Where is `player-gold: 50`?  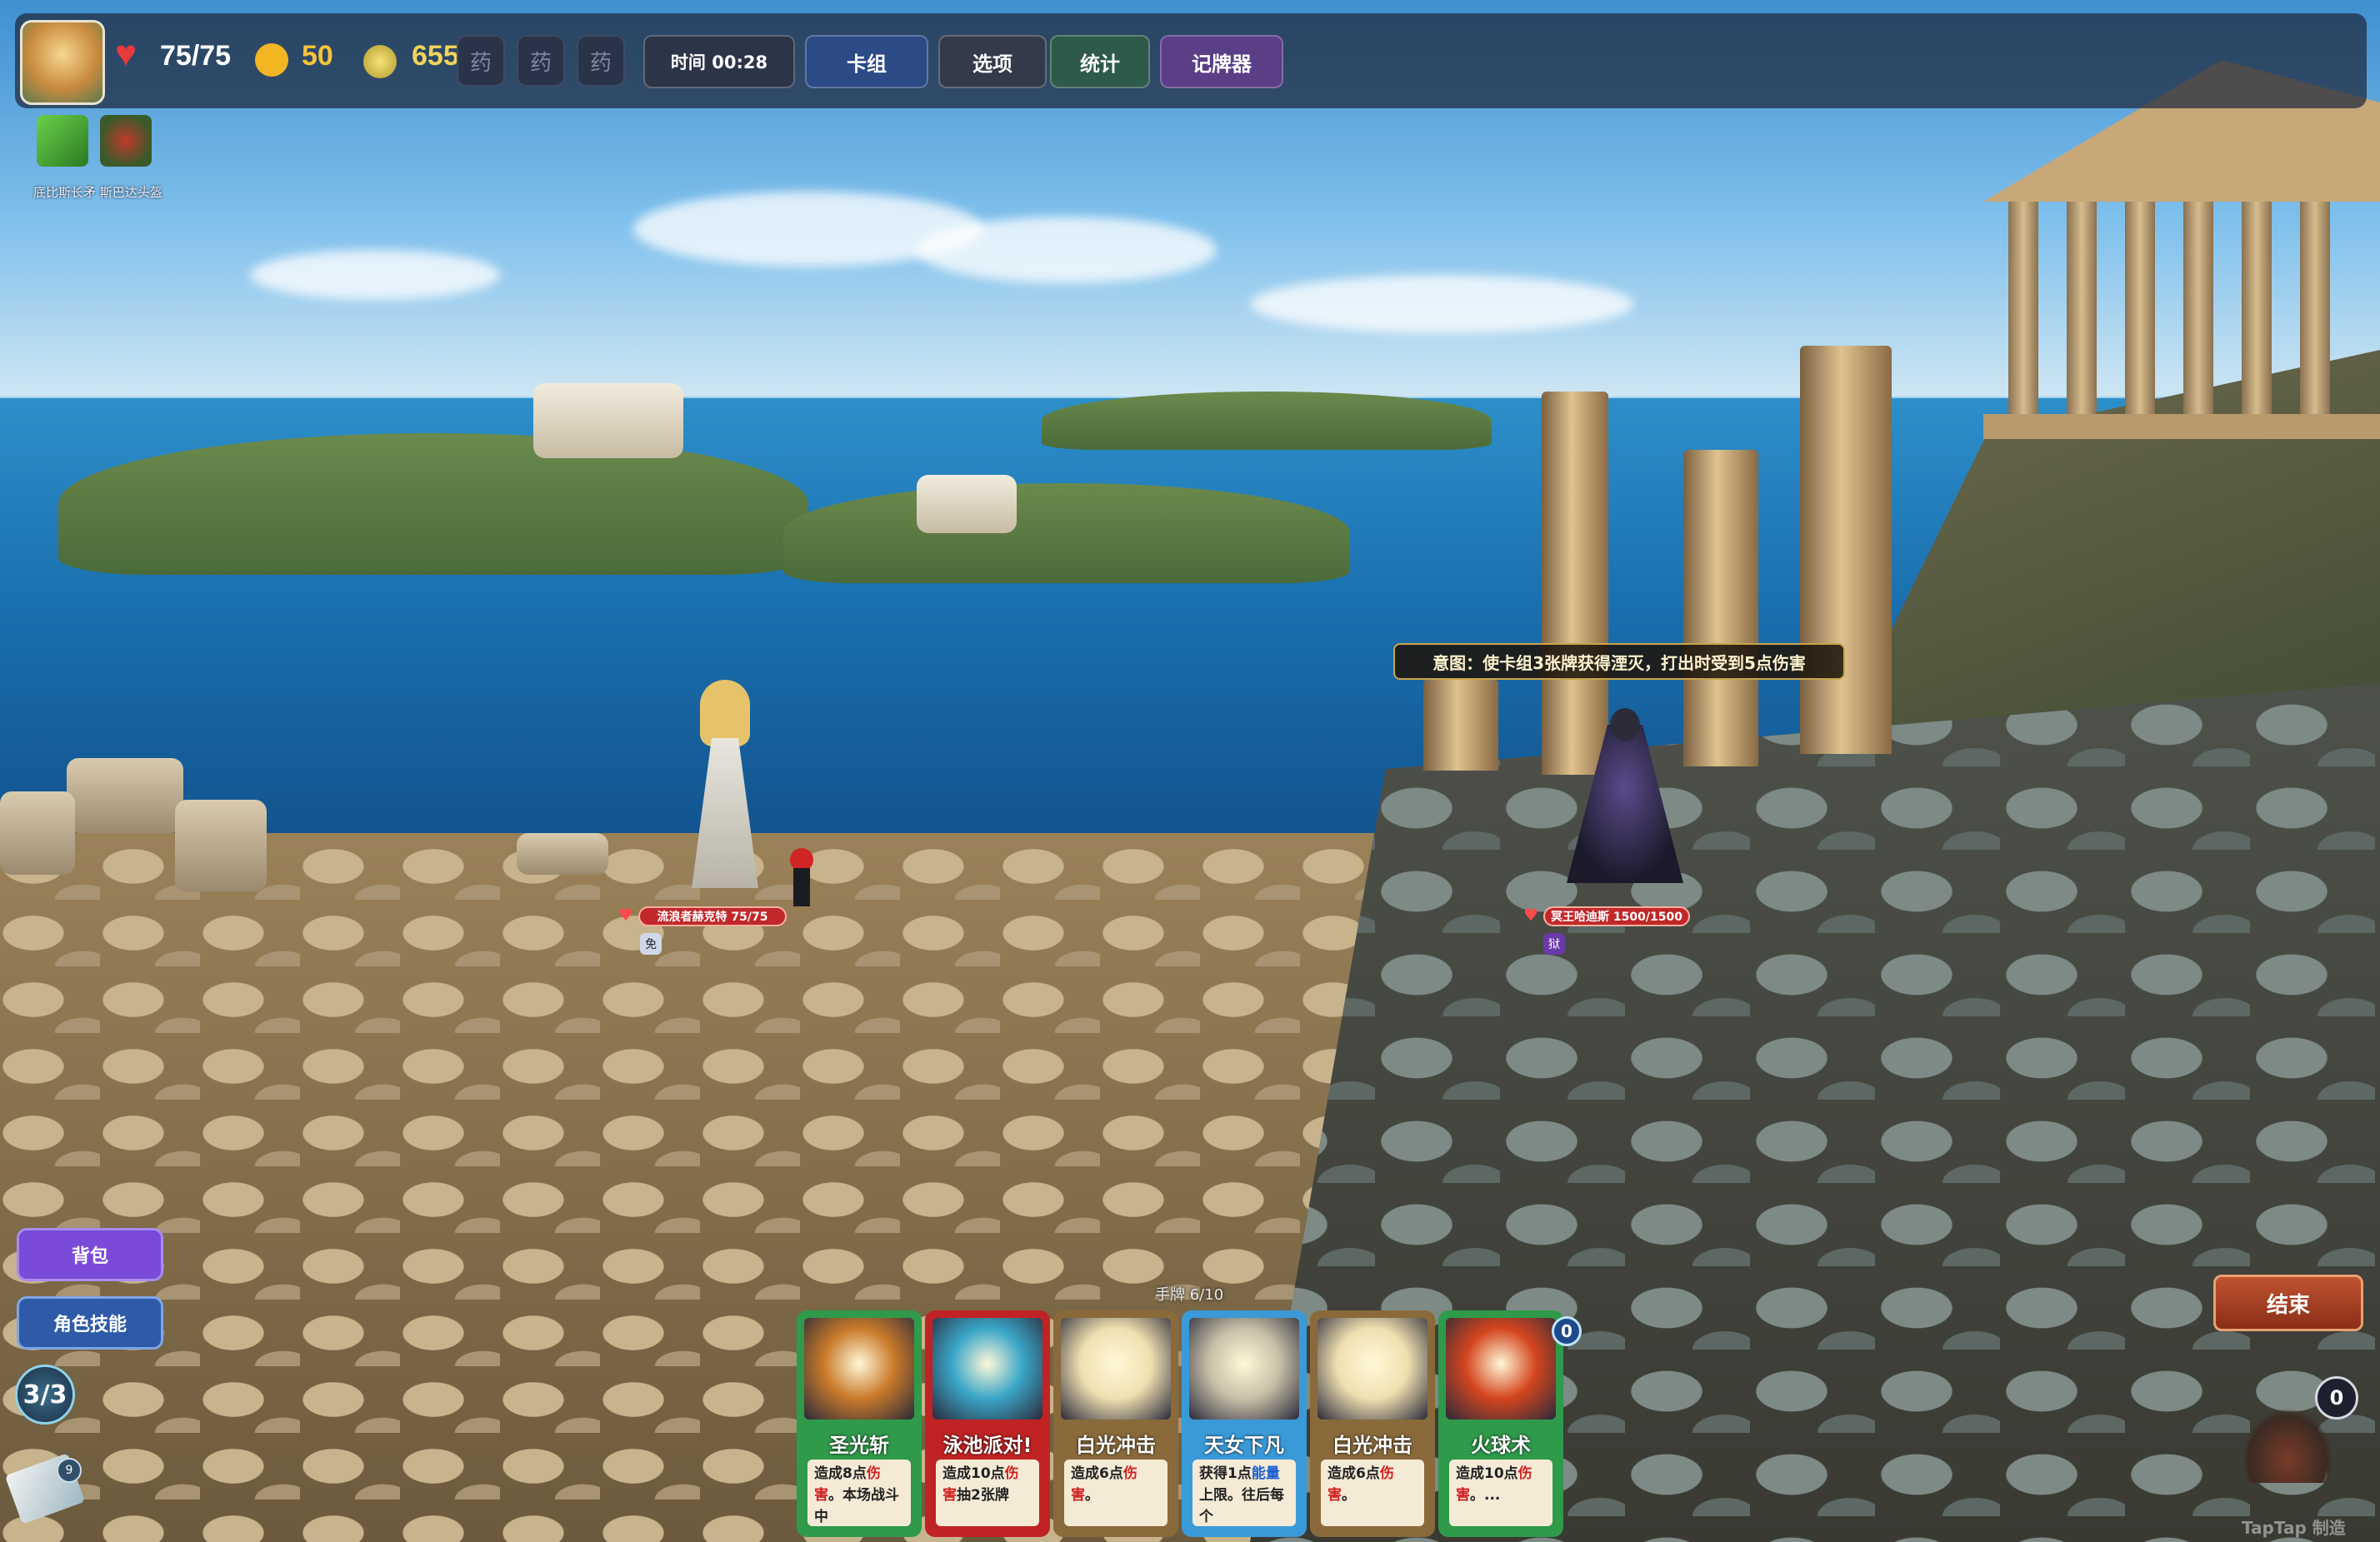 player-gold: 50 is located at coordinates (317, 56).